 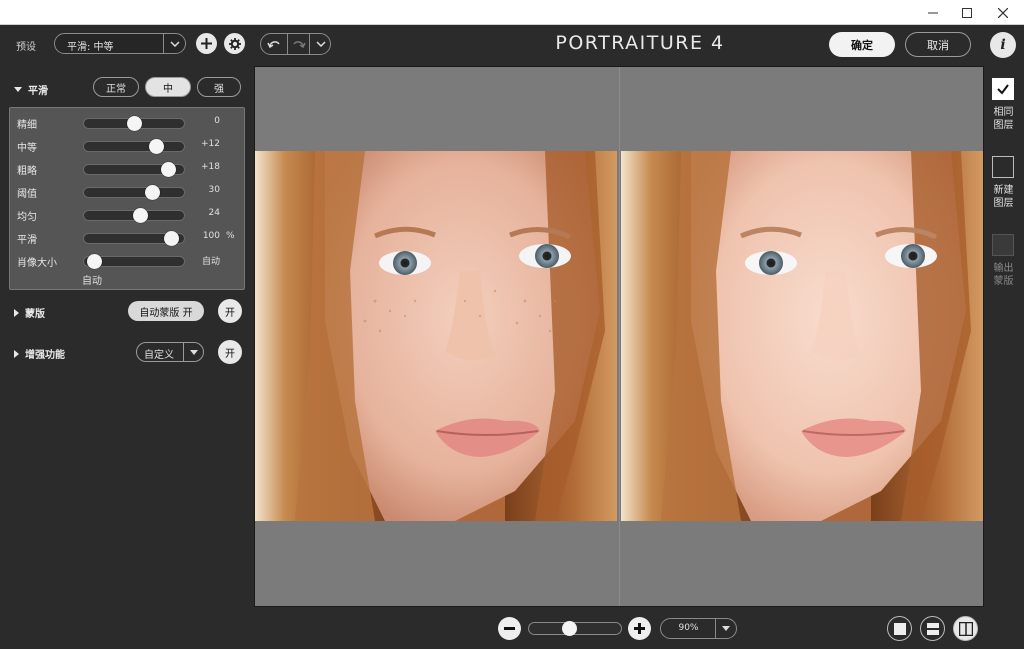 I want to click on add-preset-button, so click(x=206, y=43).